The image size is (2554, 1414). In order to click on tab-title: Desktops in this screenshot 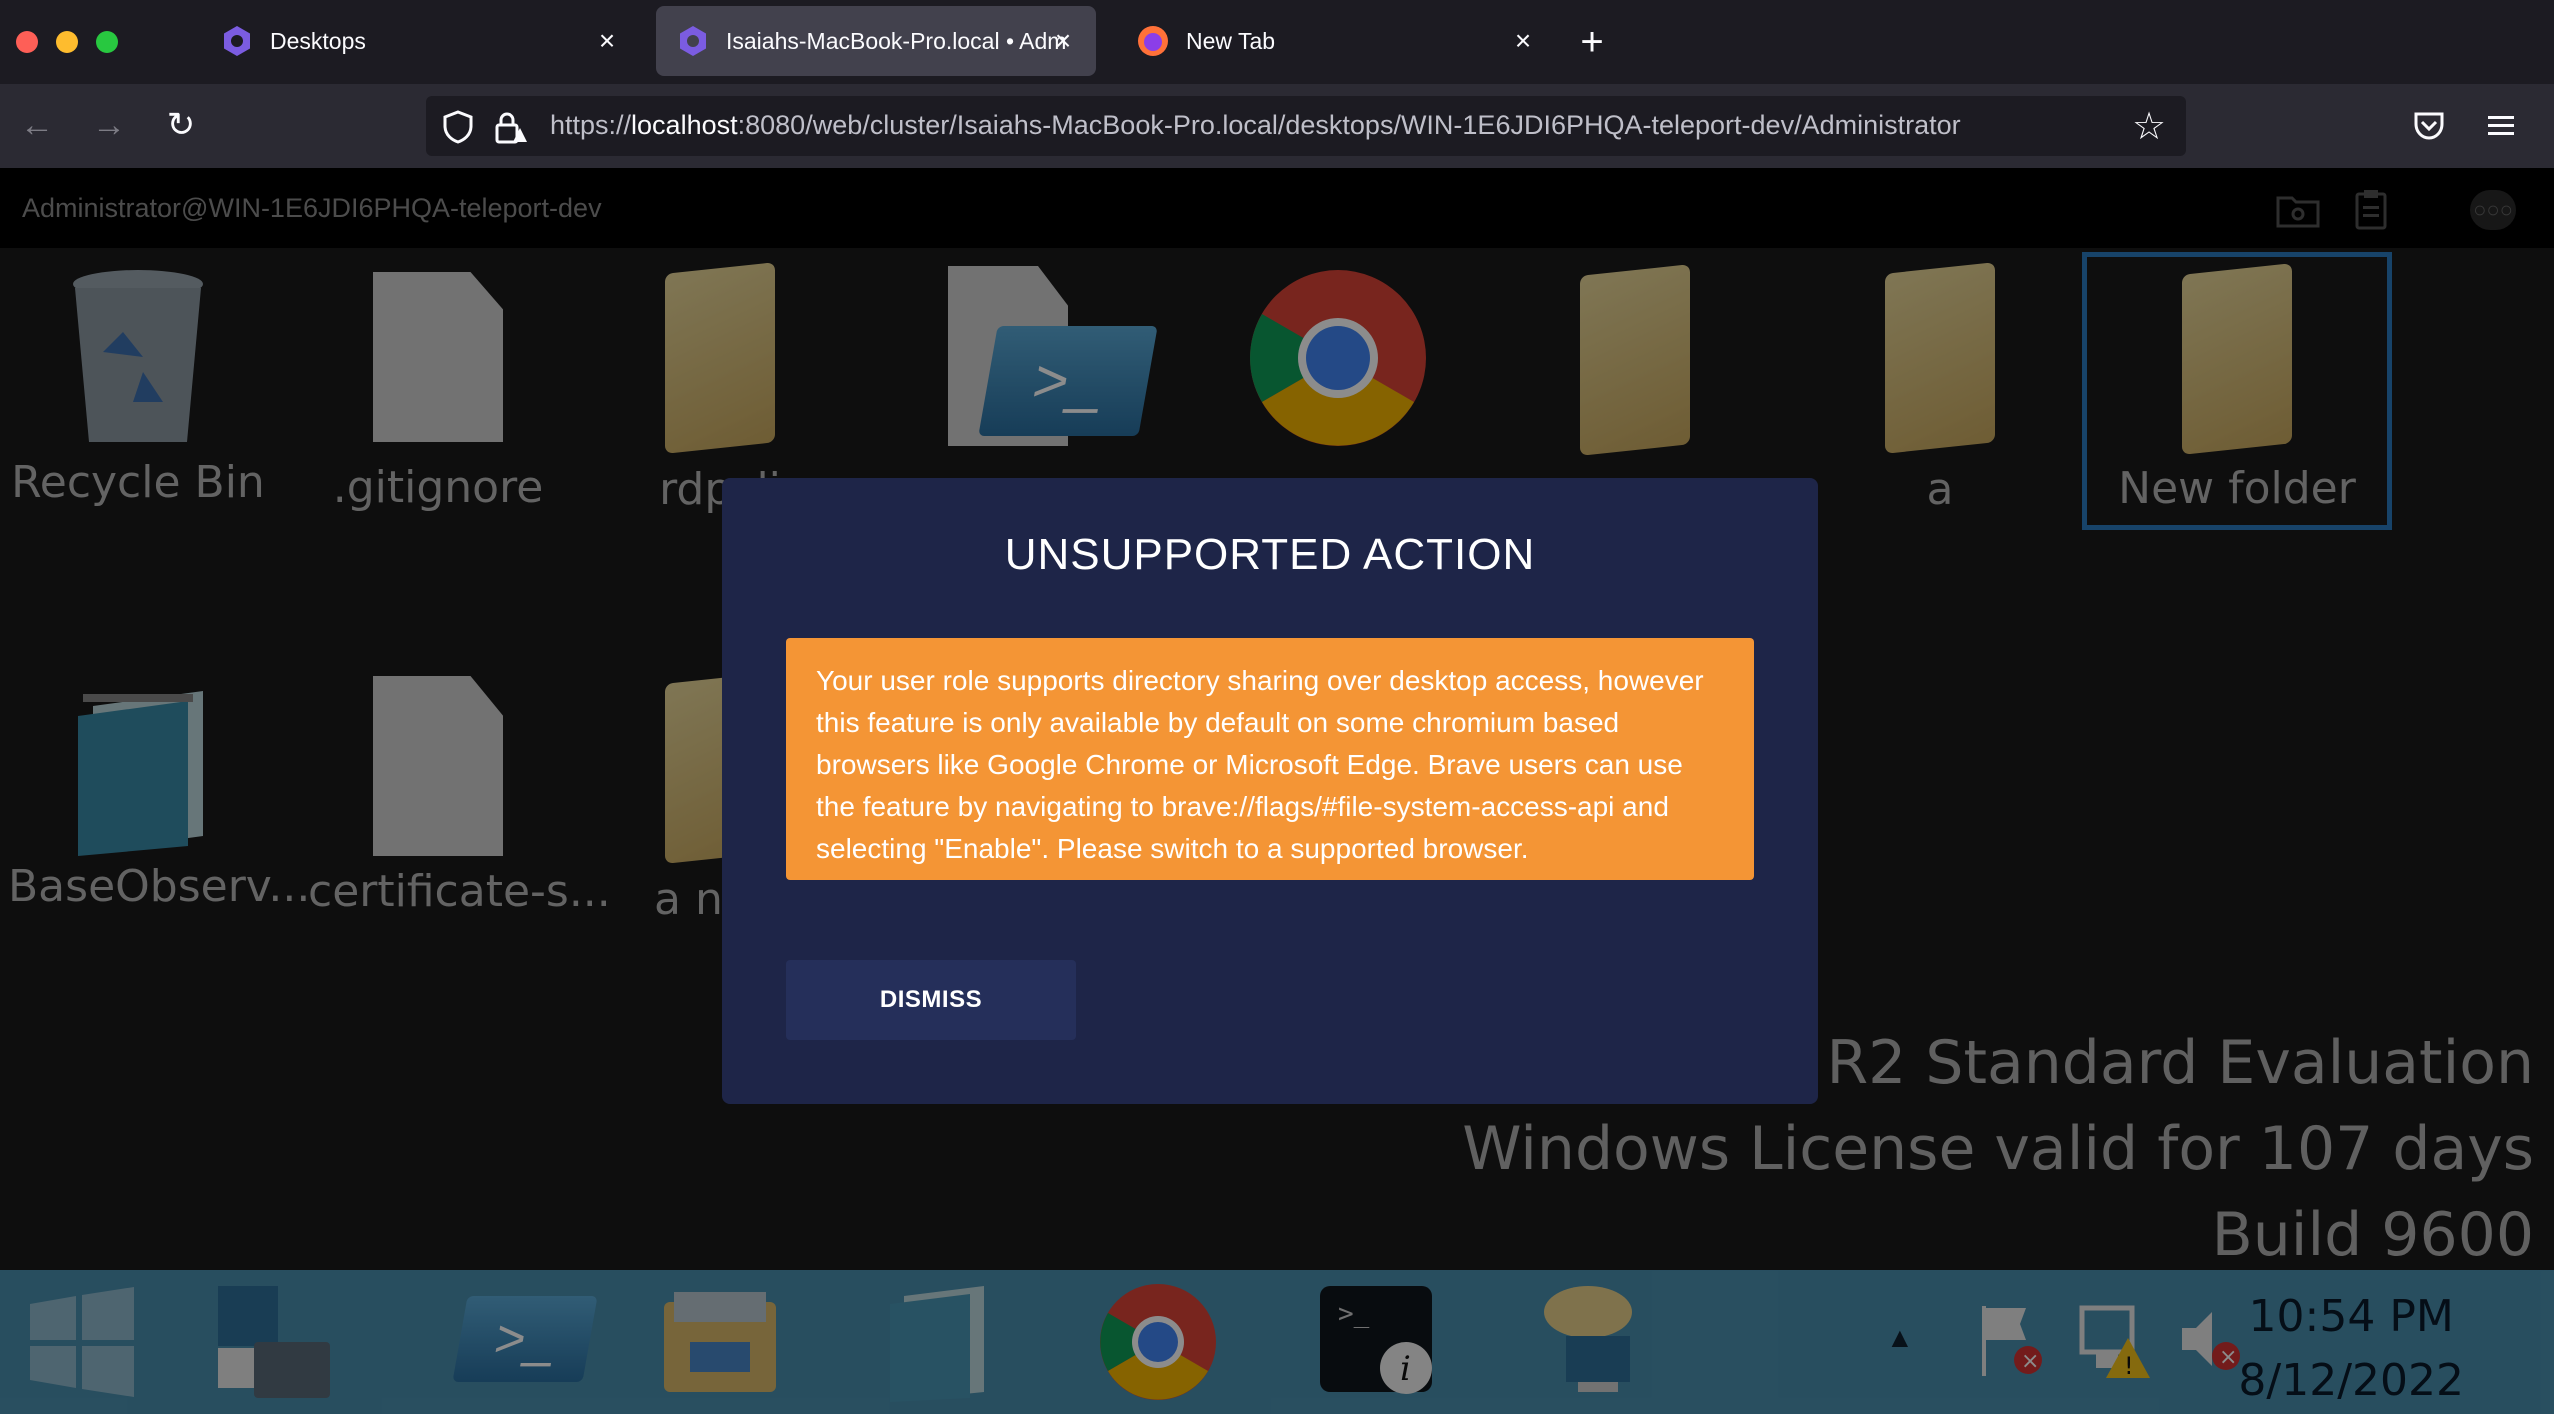, I will do `click(318, 40)`.